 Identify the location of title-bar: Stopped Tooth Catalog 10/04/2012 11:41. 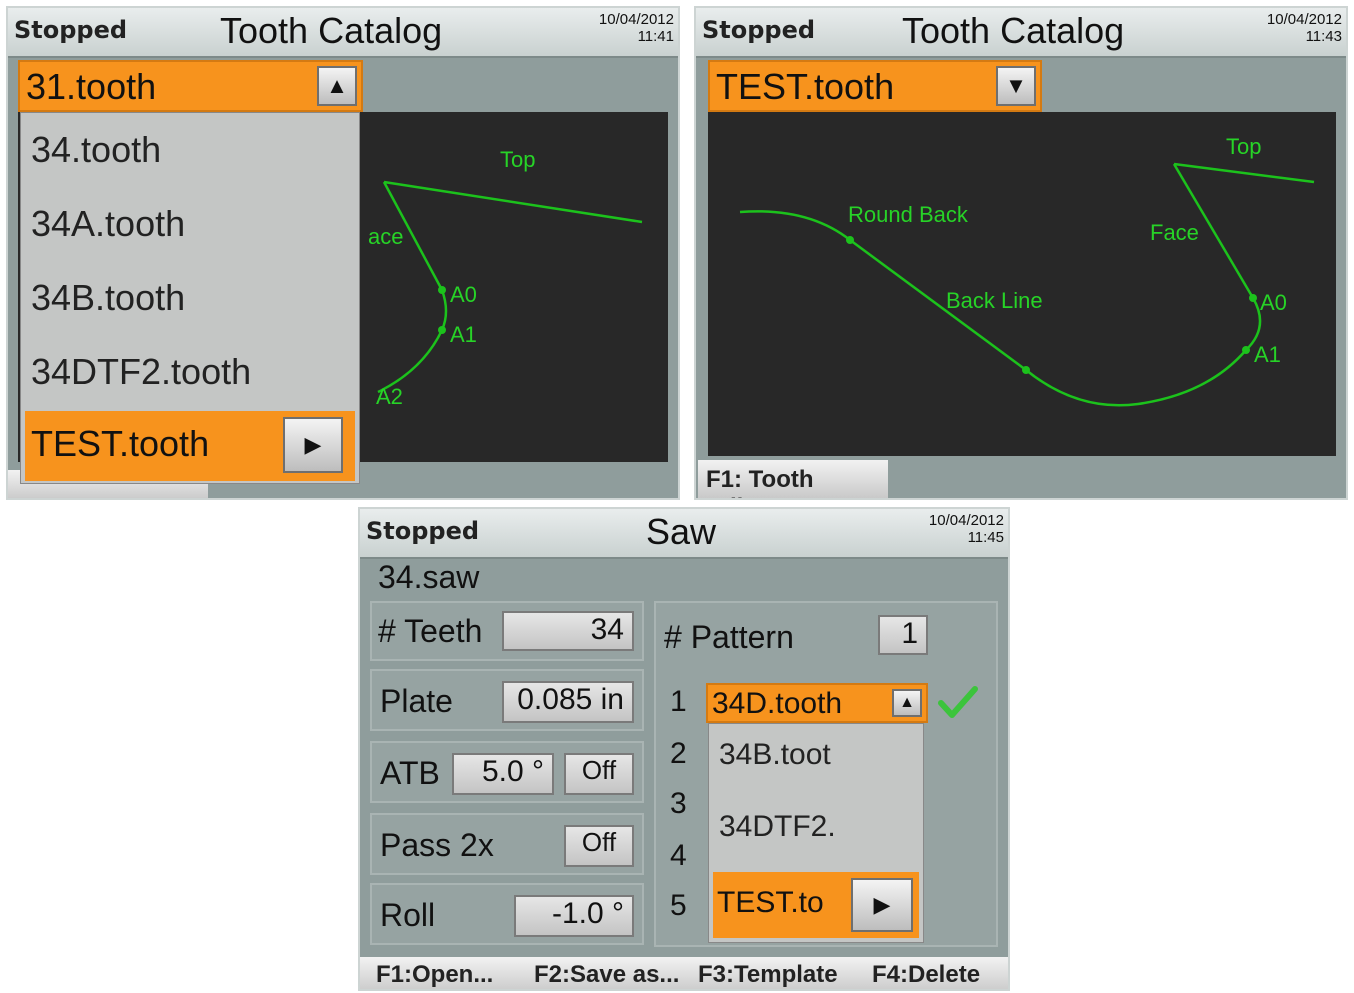
(343, 33).